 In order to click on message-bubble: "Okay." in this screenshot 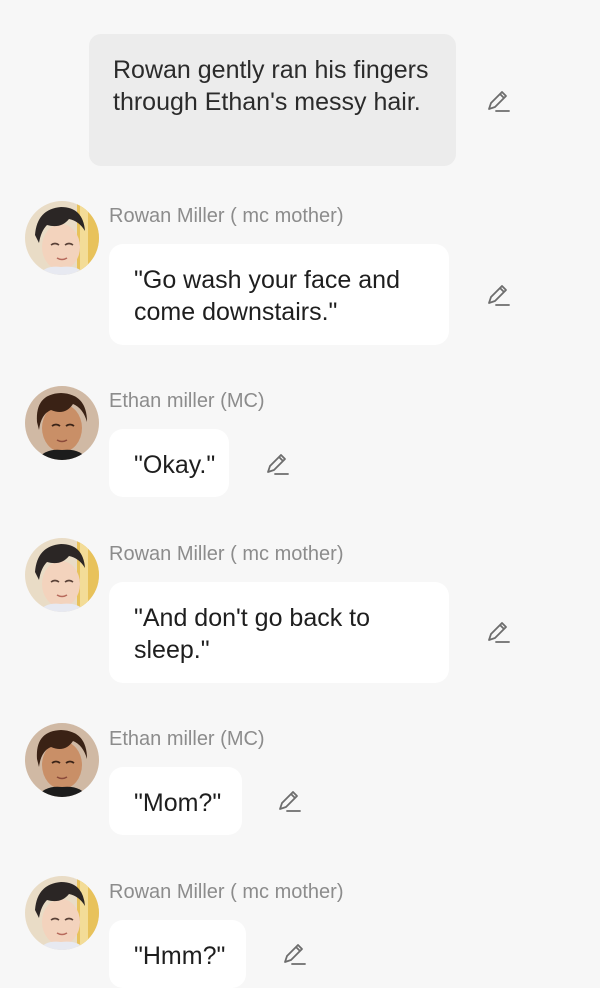, I will do `click(169, 463)`.